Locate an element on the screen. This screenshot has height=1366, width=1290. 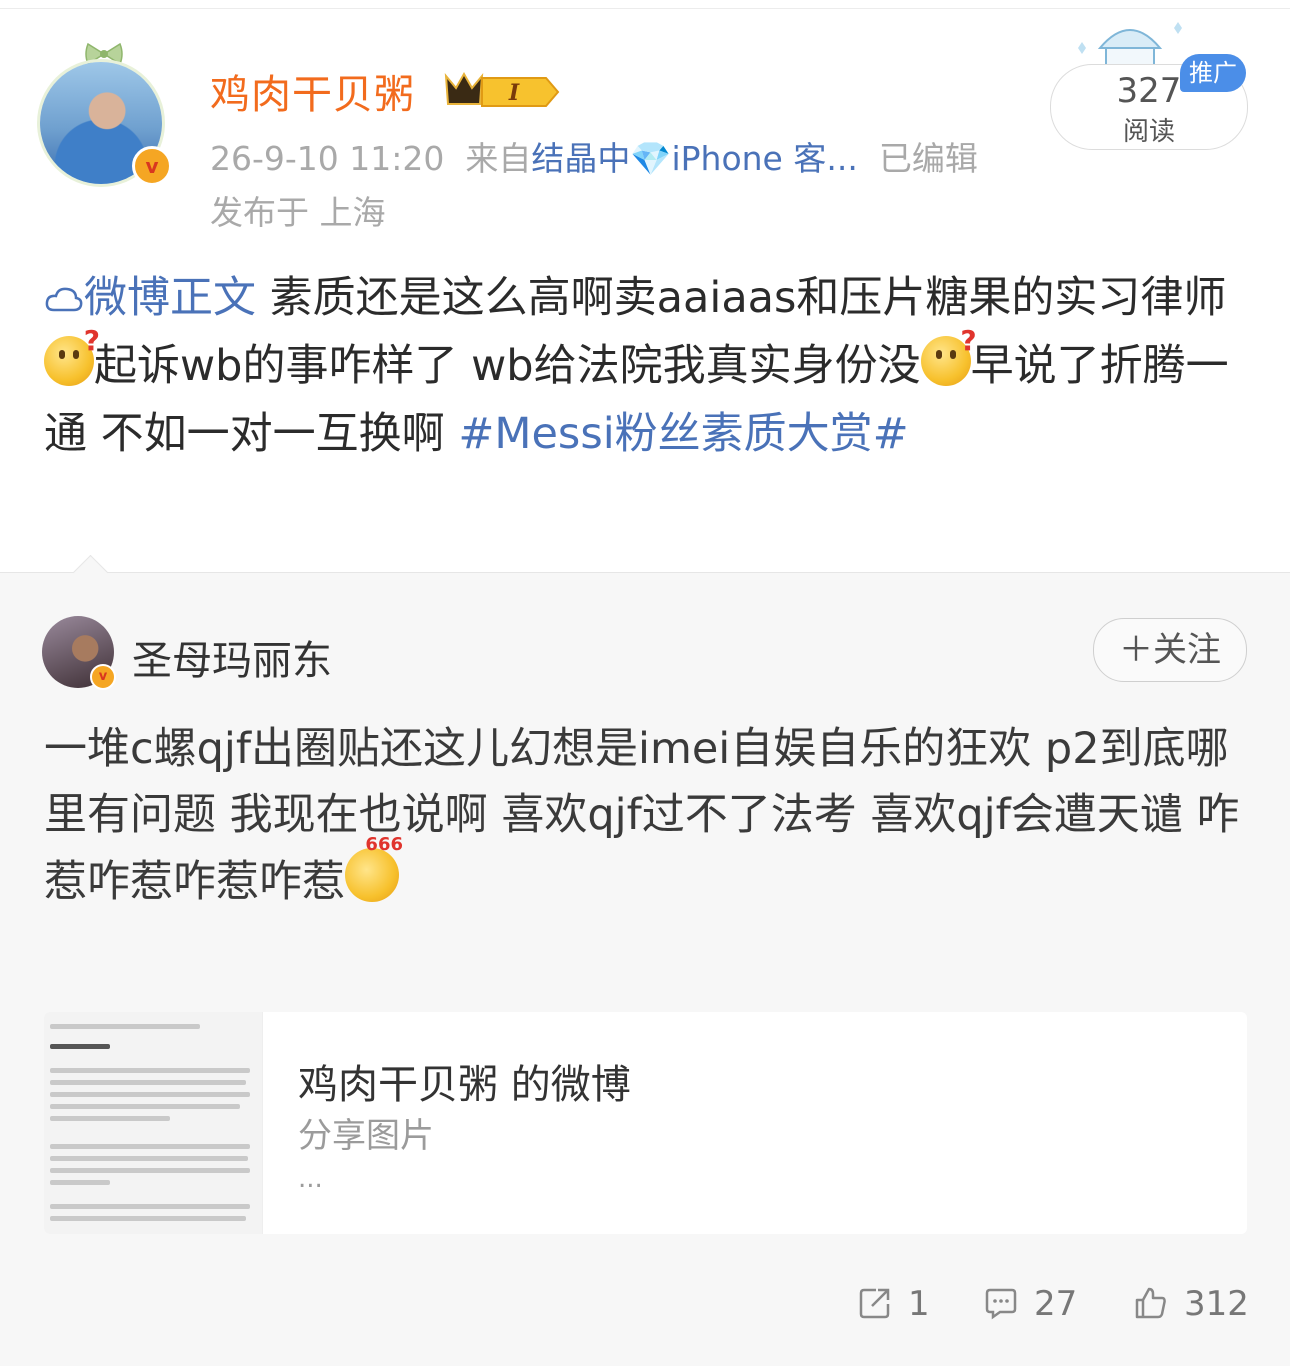
timestamp: 26-9-10 11:20 is located at coordinates (327, 158).